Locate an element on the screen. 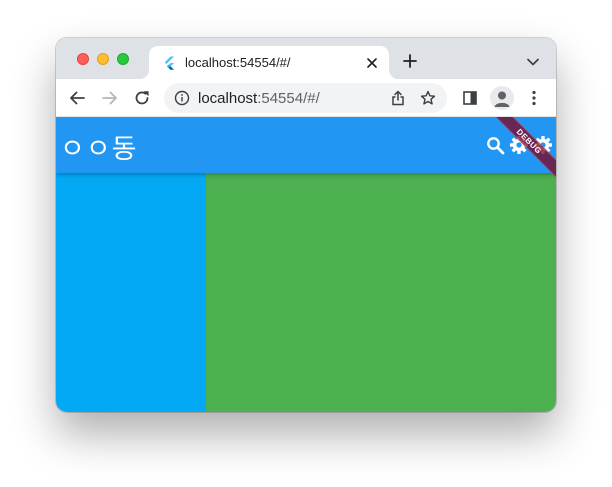 This screenshot has width=612, height=487. maximize-window-button is located at coordinates (123, 59).